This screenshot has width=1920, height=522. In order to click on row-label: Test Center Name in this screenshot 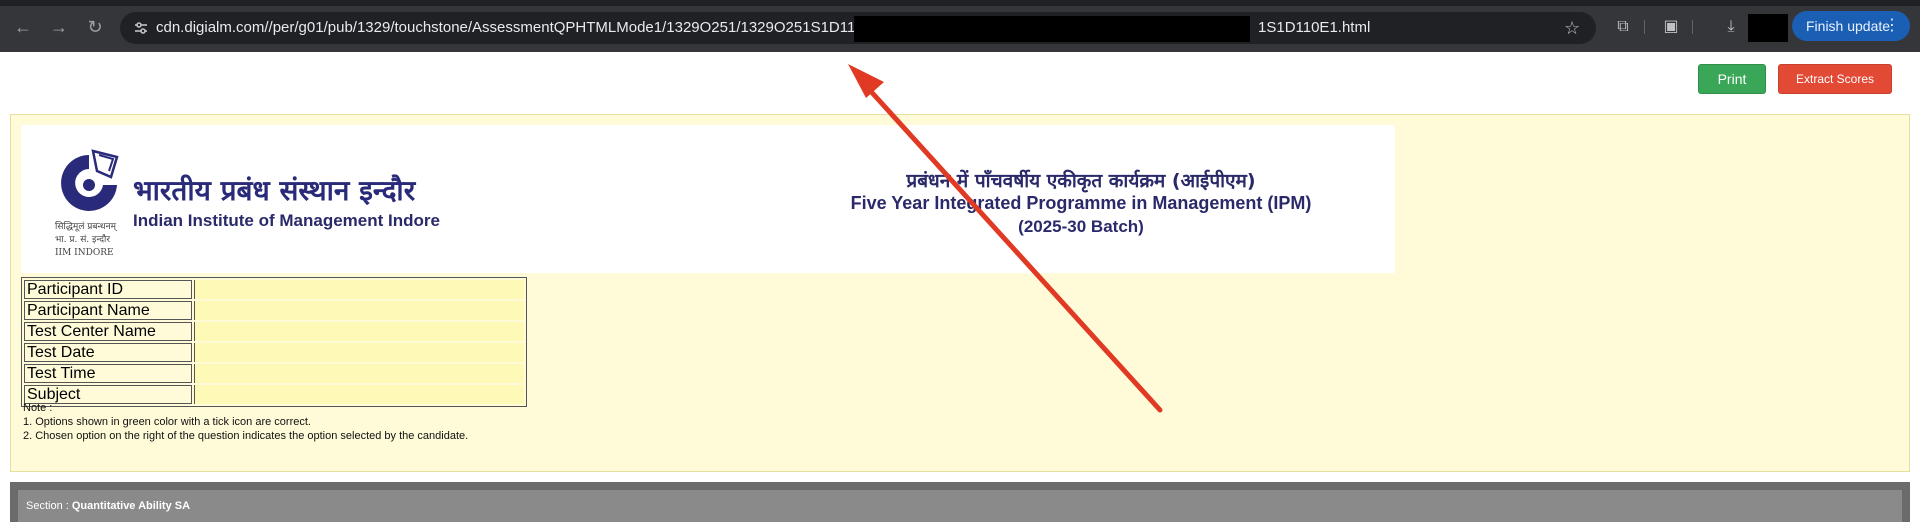, I will do `click(108, 331)`.